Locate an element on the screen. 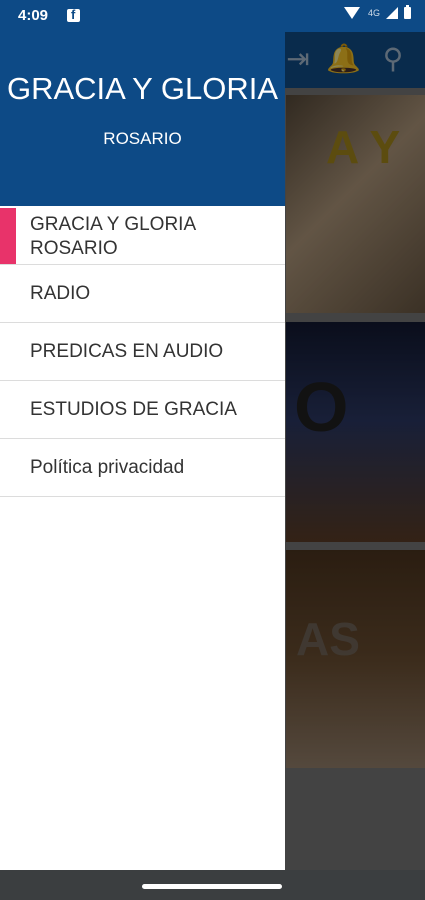 The width and height of the screenshot is (425, 900). status-icons: 4G is located at coordinates (377, 12).